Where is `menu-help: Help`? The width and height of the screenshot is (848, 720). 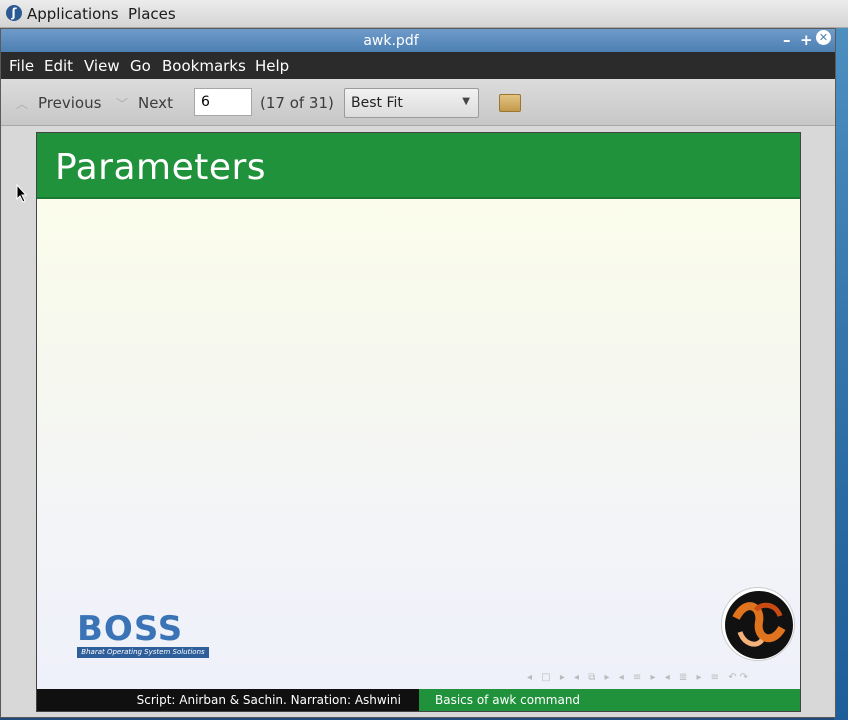 menu-help: Help is located at coordinates (272, 66).